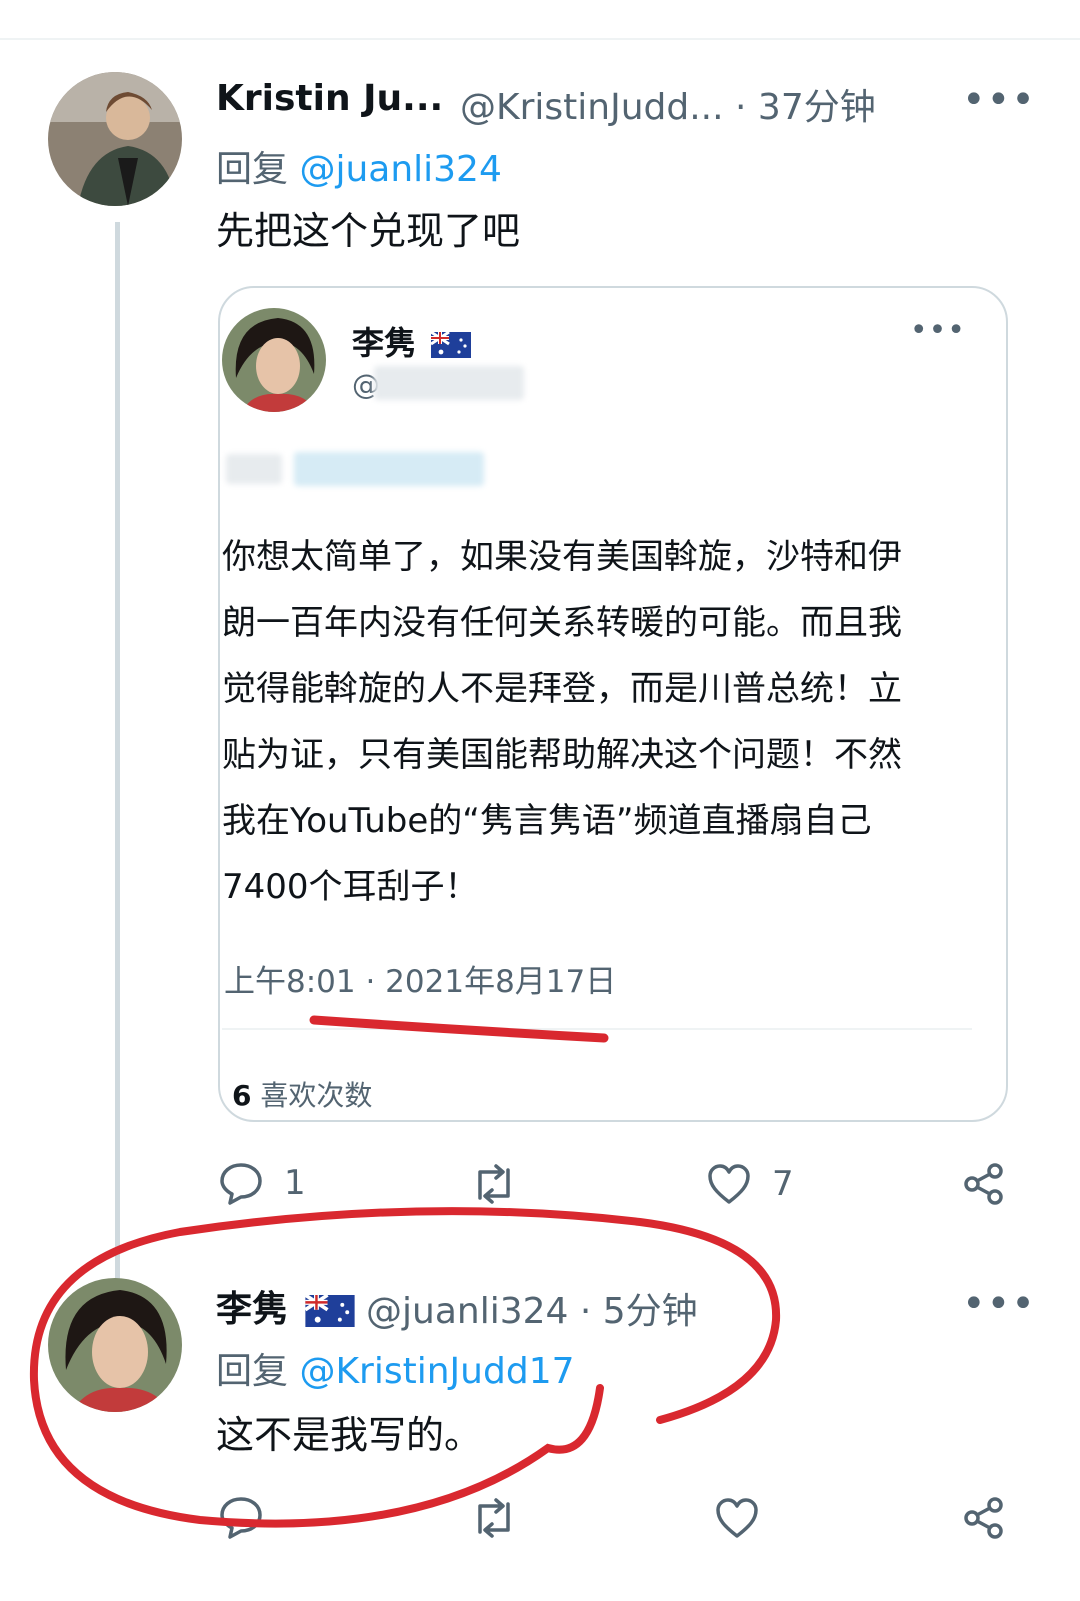  Describe the element at coordinates (540, 39) in the screenshot. I see `top-divider` at that location.